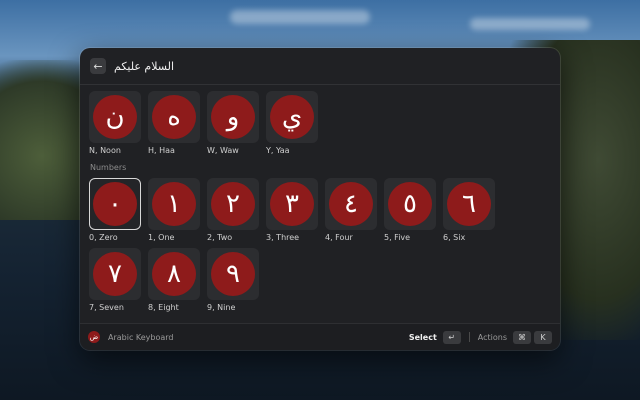 Image resolution: width=640 pixels, height=400 pixels. What do you see at coordinates (451, 337) in the screenshot?
I see `enter-key-icon: ↵` at bounding box center [451, 337].